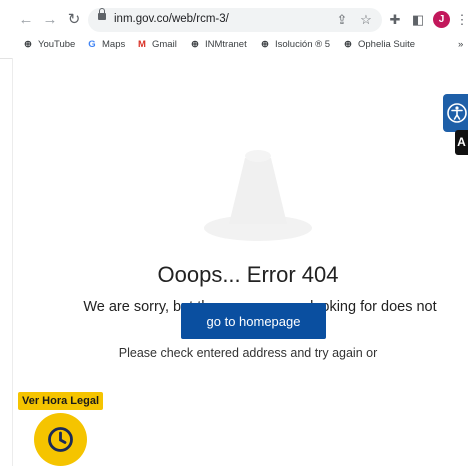  Describe the element at coordinates (92, 44) in the screenshot. I see `google-icon: G` at that location.